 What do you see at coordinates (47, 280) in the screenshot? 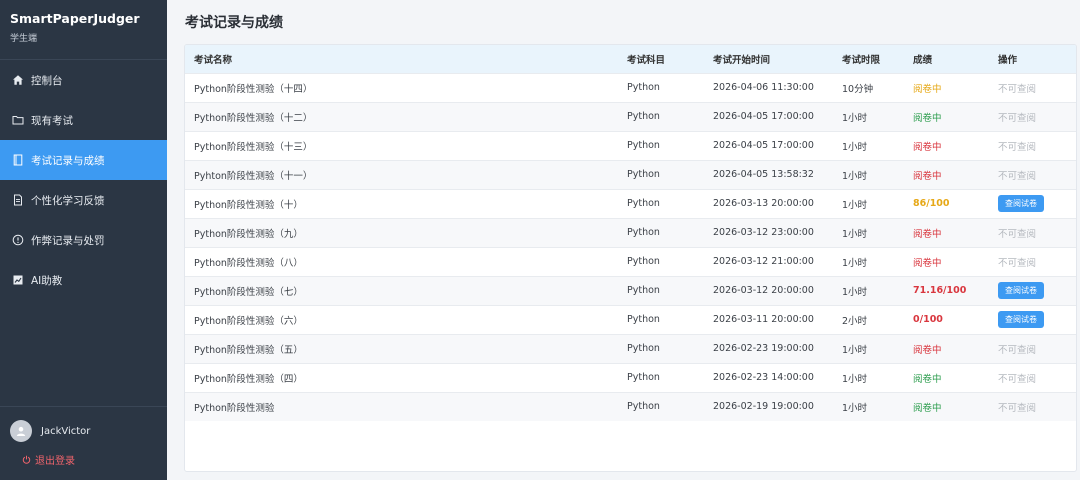
I see `sidebar-item-label: AI助教` at bounding box center [47, 280].